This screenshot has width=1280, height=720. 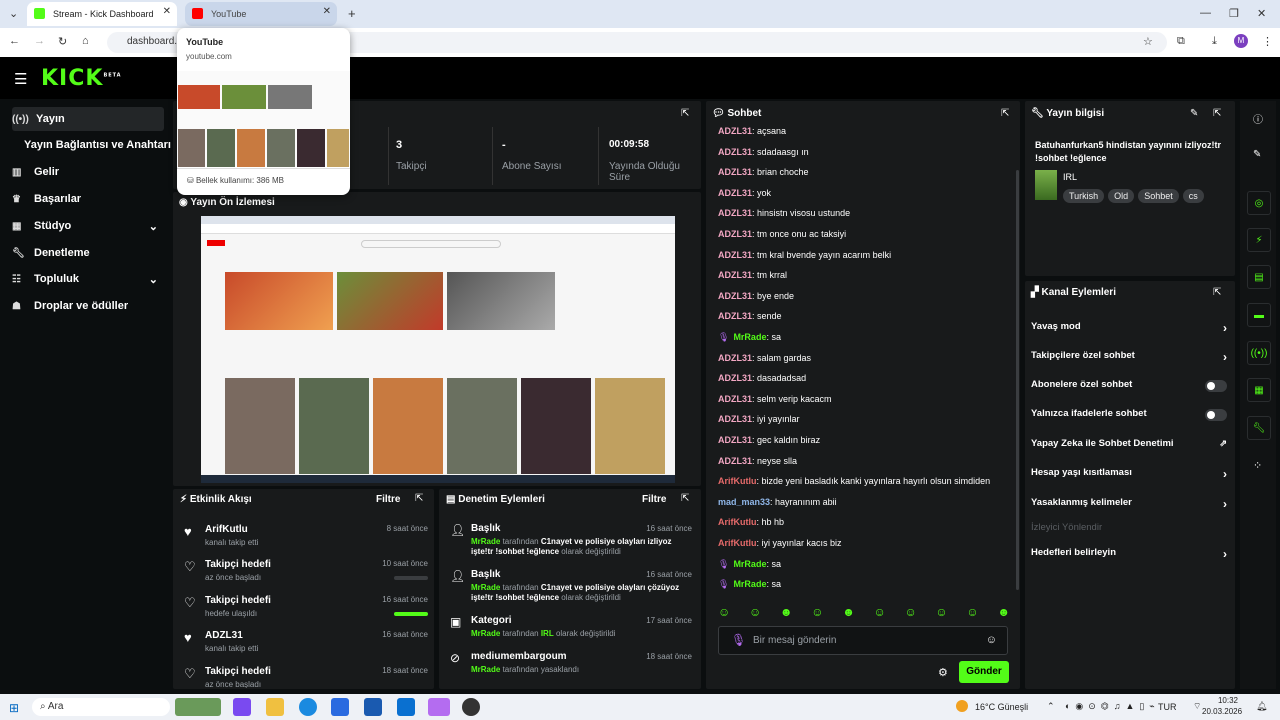 What do you see at coordinates (654, 499) in the screenshot?
I see `moderation-filter-button: Filtre` at bounding box center [654, 499].